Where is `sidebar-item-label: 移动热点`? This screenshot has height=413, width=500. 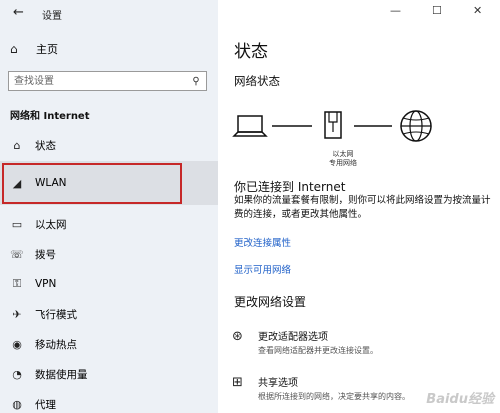
sidebar-item-label: 移动热点 is located at coordinates (56, 344).